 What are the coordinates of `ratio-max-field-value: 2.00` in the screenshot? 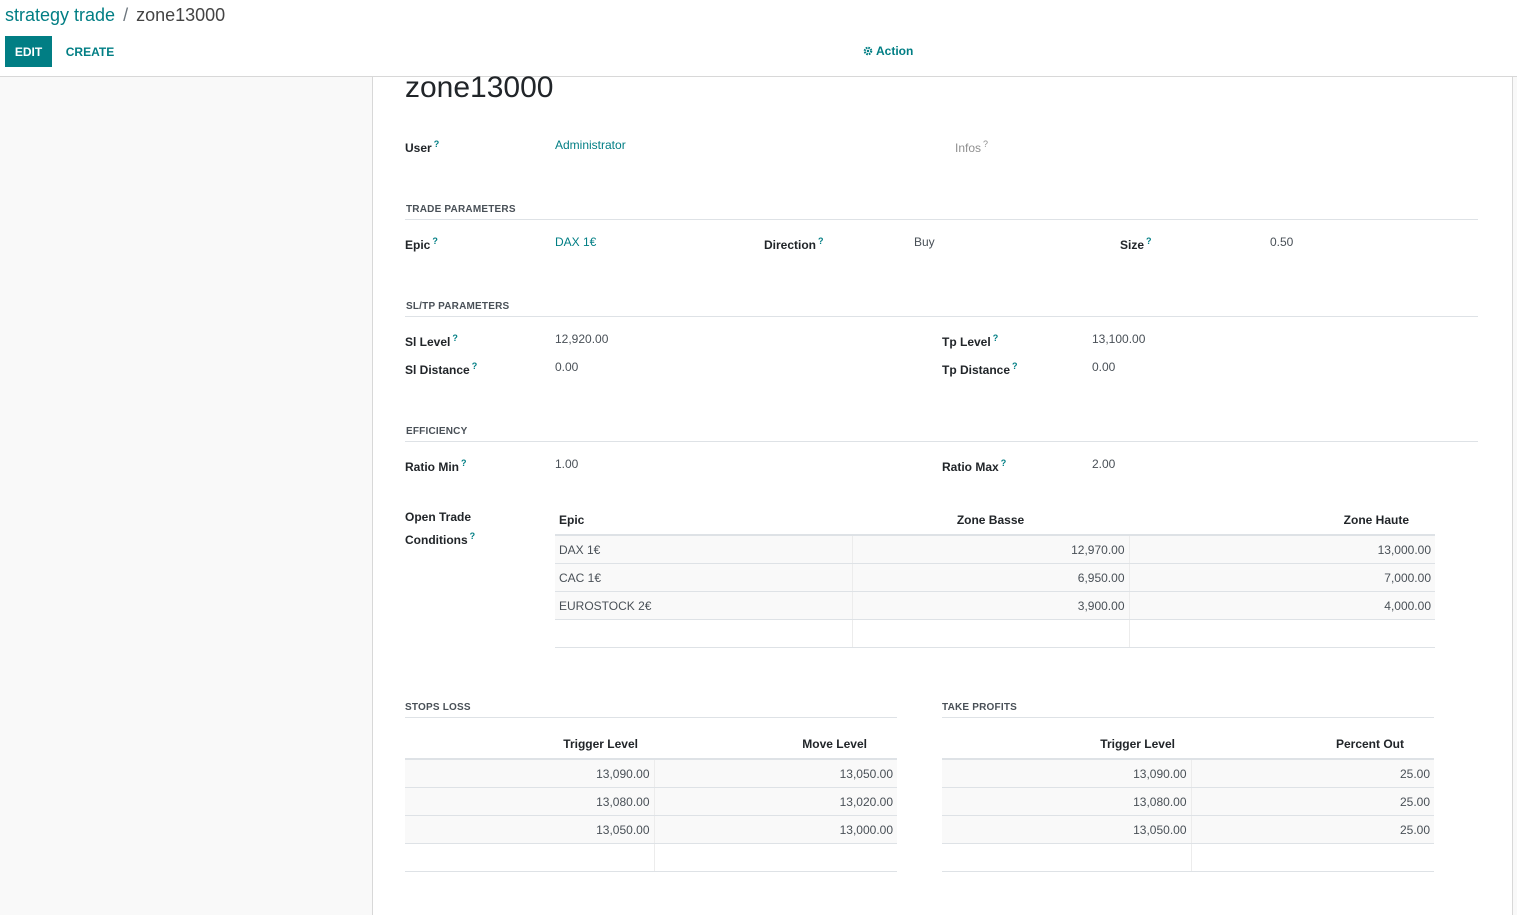 It's located at (1104, 464).